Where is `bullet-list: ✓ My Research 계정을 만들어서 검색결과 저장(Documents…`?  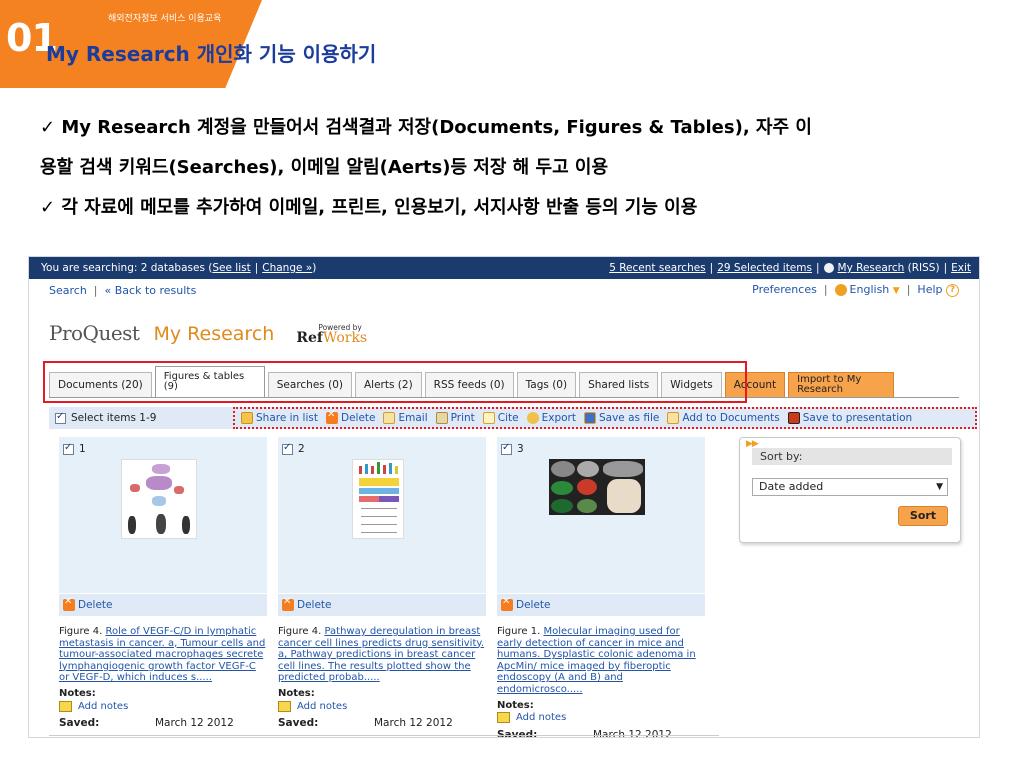 bullet-list: ✓ My Research 계정을 만들어서 검색결과 저장(Documents… is located at coordinates (510, 168).